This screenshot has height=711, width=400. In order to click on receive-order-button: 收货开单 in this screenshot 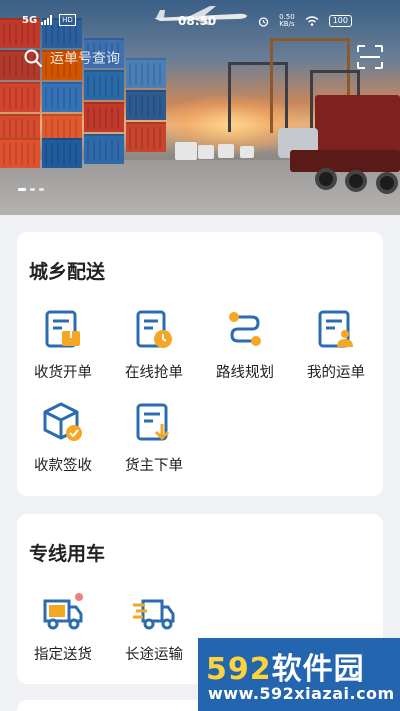, I will do `click(63, 344)`.